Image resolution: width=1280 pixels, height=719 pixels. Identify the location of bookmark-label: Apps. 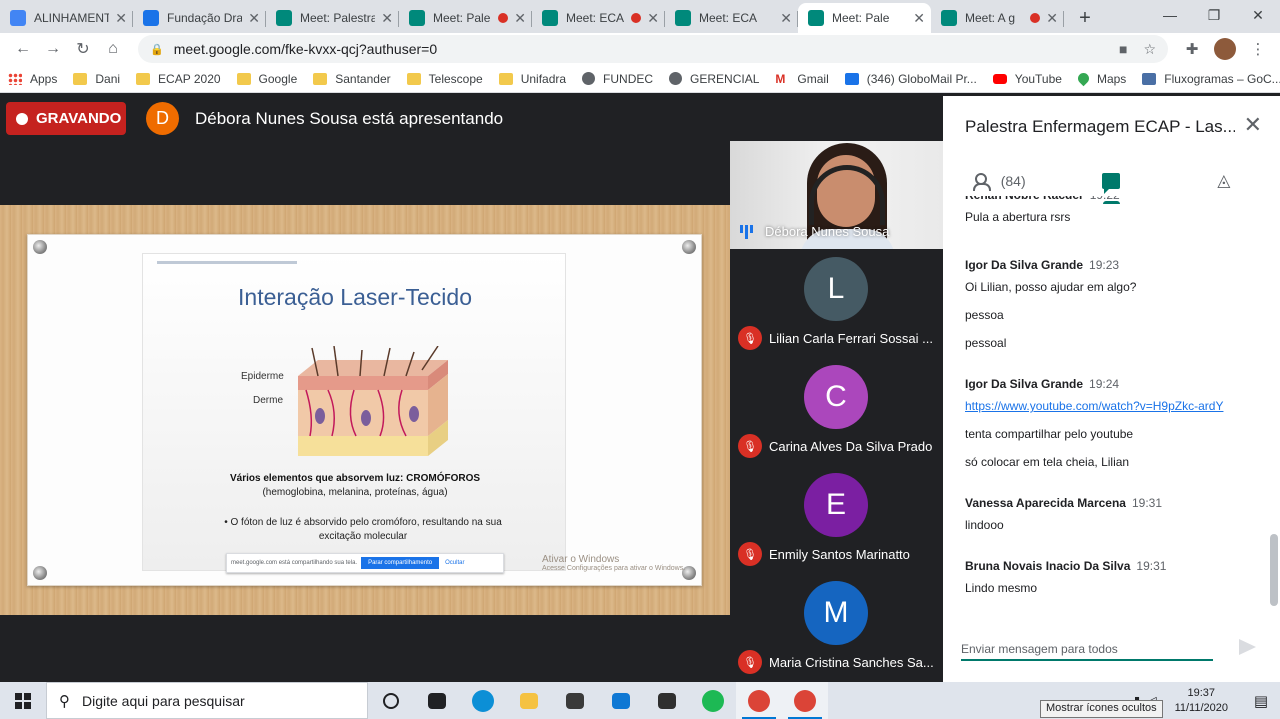
(44, 78).